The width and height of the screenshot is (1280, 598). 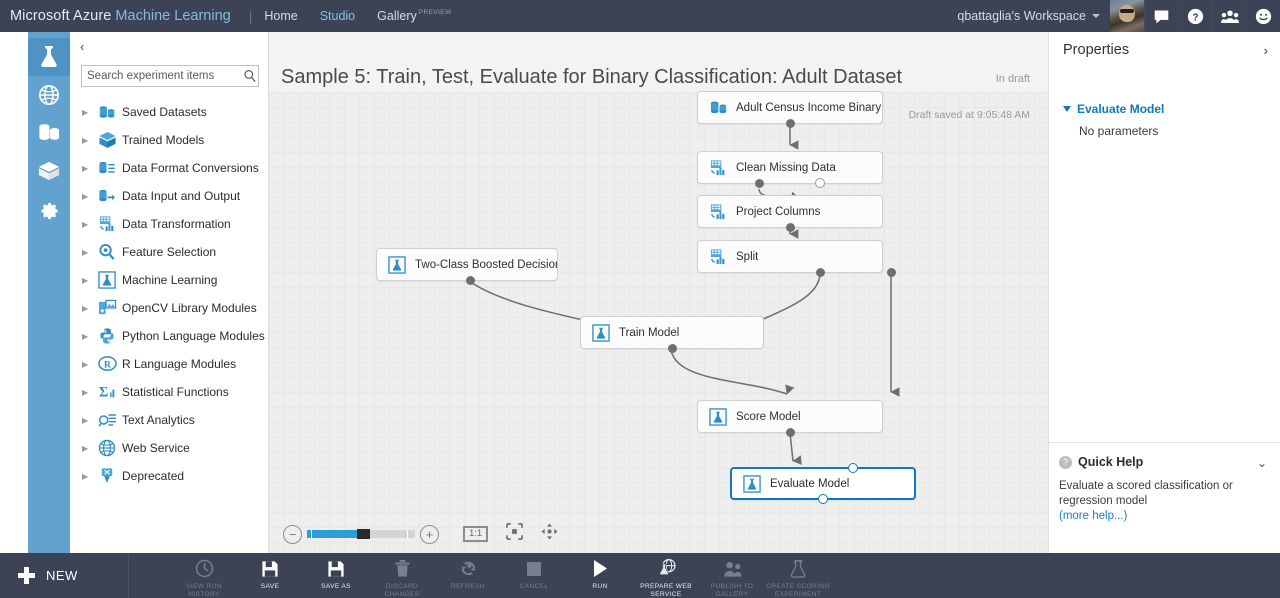 What do you see at coordinates (1263, 16) in the screenshot?
I see `smiley-icon` at bounding box center [1263, 16].